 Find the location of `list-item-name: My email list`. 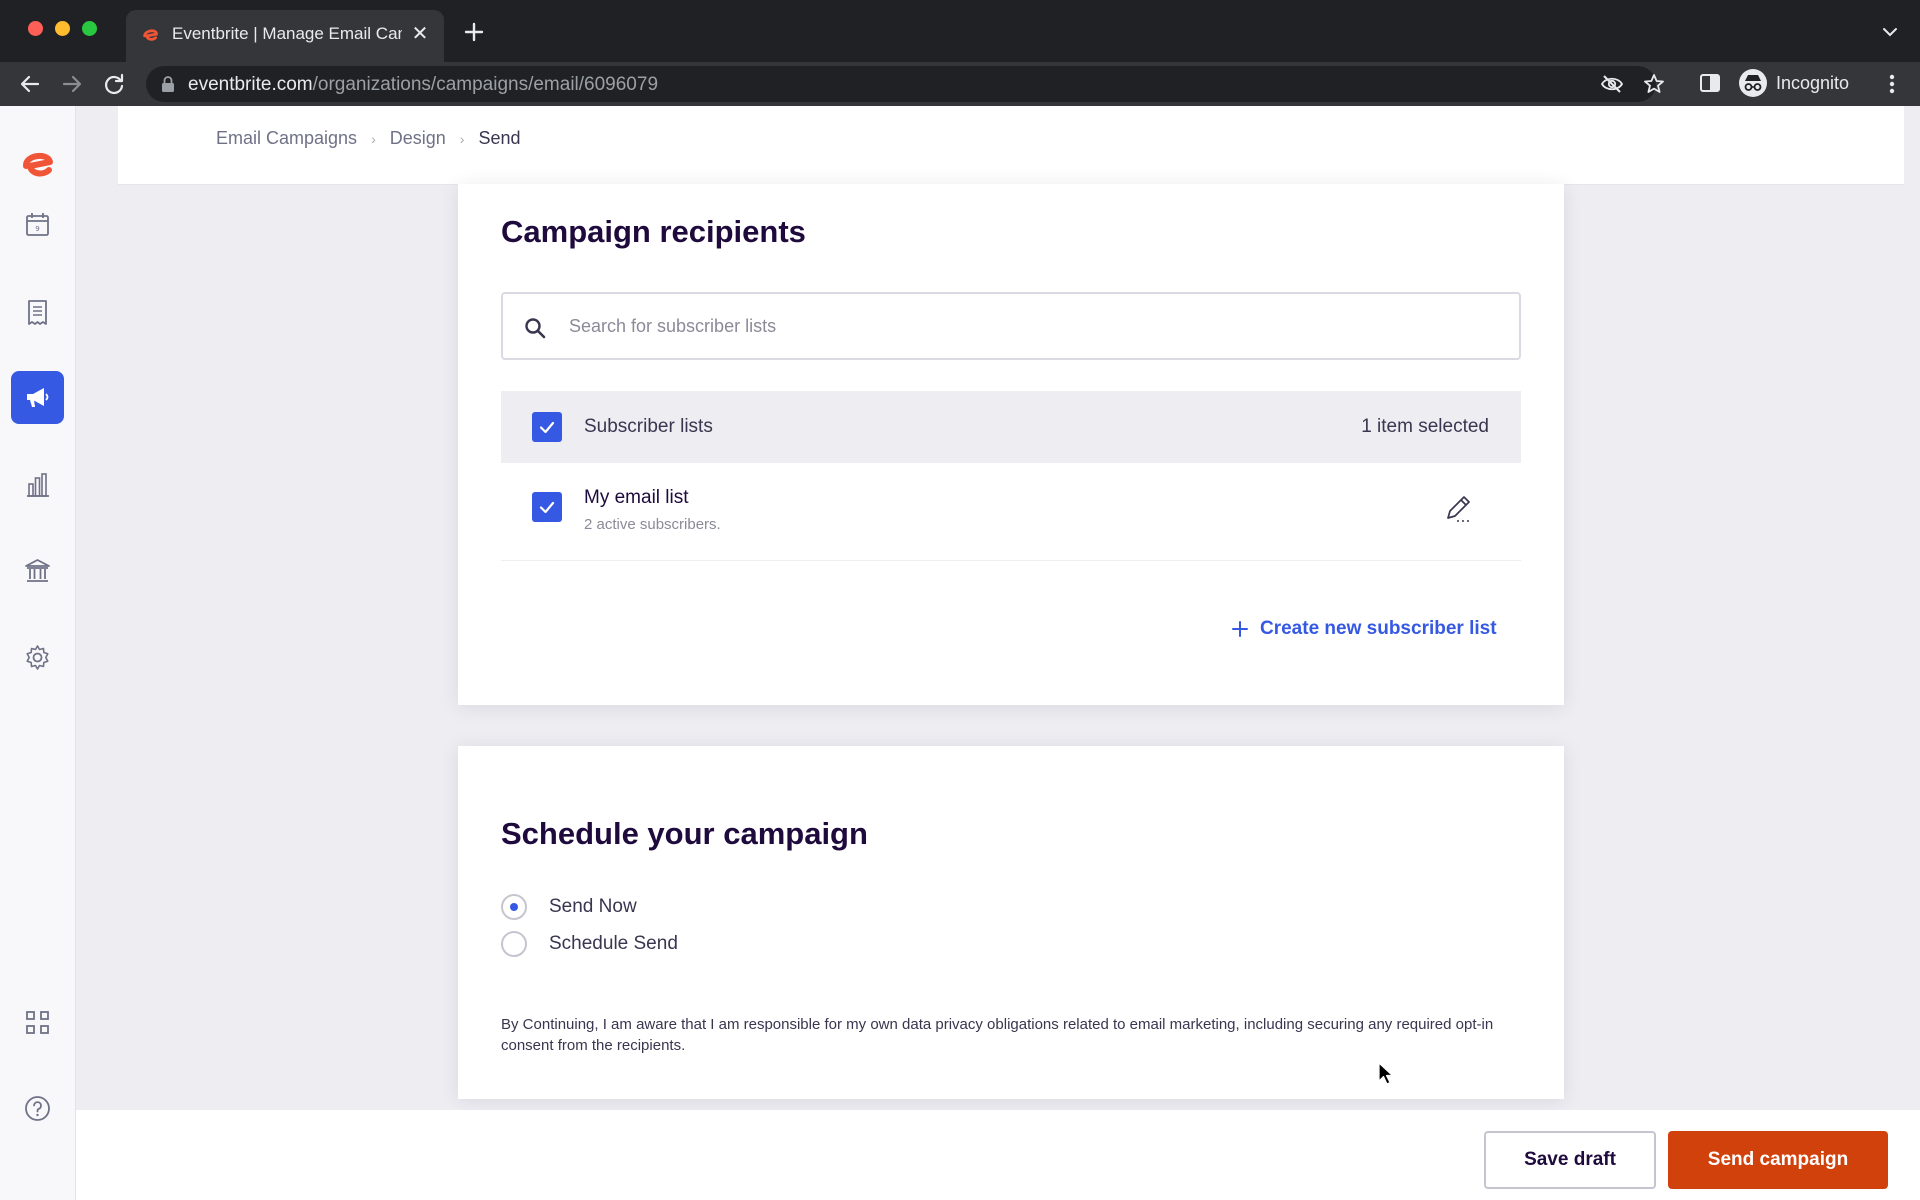

list-item-name: My email list is located at coordinates (636, 497).